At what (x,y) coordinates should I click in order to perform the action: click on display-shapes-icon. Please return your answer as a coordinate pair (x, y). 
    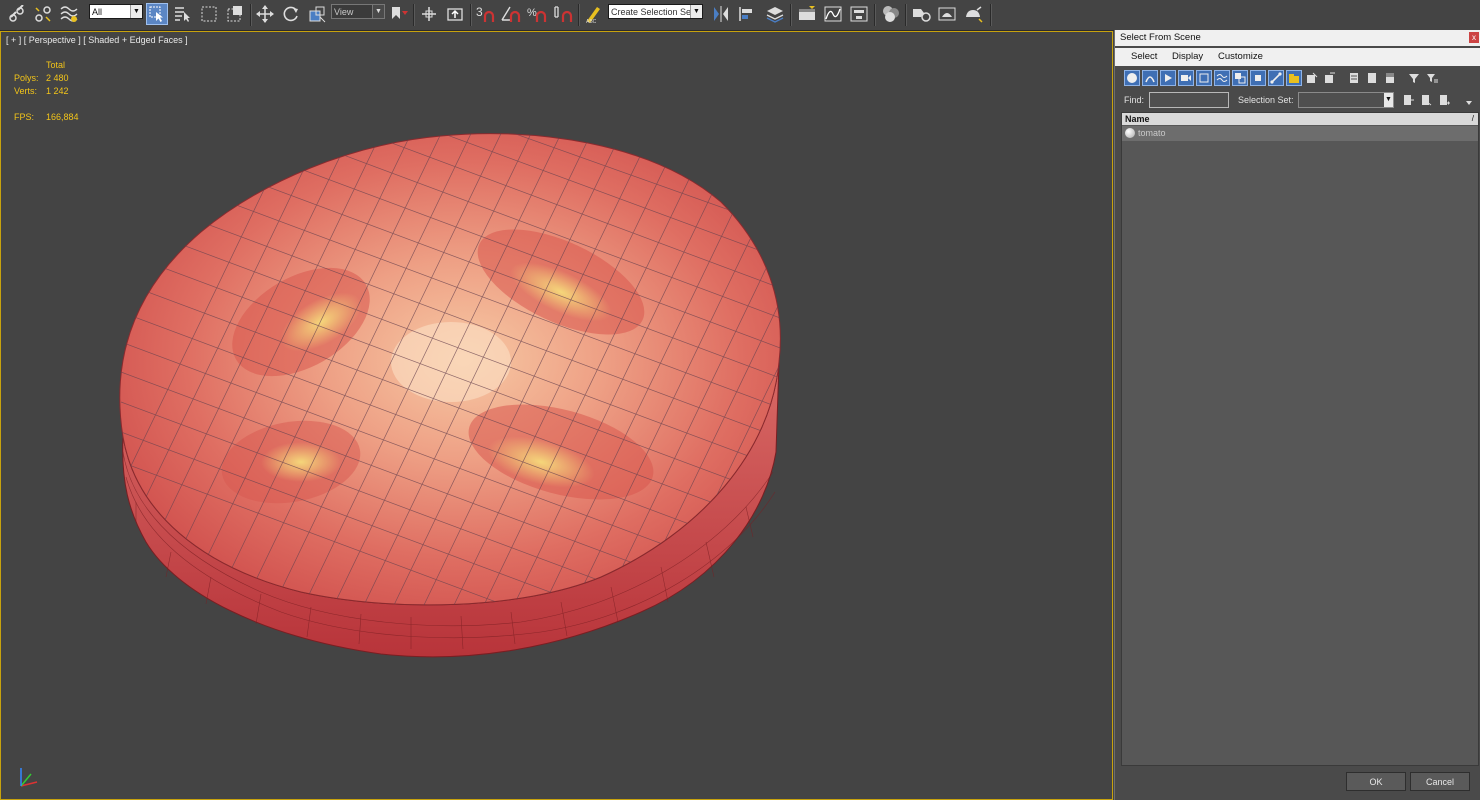
    Looking at the image, I should click on (1150, 78).